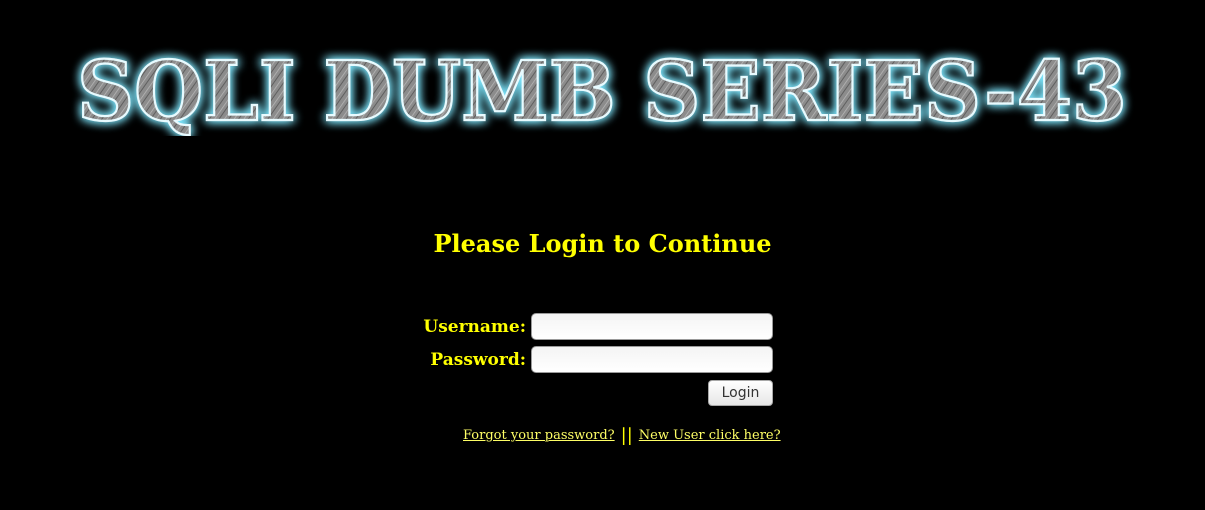 The height and width of the screenshot is (510, 1205). What do you see at coordinates (474, 327) in the screenshot?
I see `username-label: Username:` at bounding box center [474, 327].